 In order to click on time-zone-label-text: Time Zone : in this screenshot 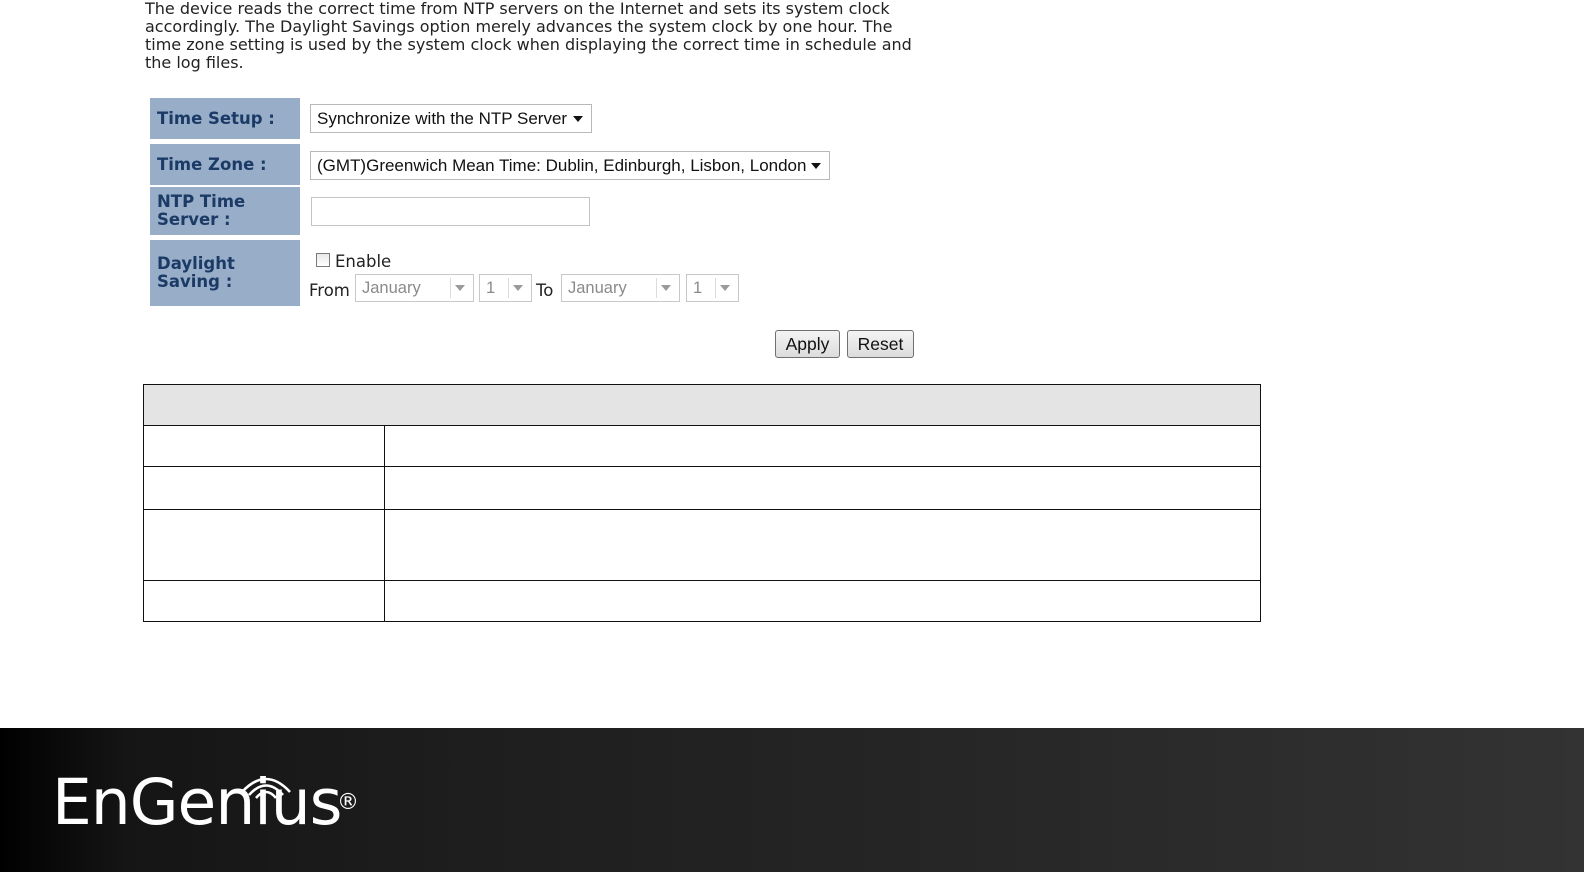, I will do `click(212, 164)`.